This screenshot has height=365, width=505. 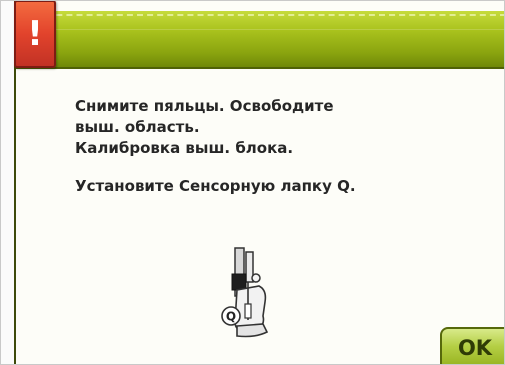 What do you see at coordinates (35, 34) in the screenshot?
I see `warning-exclamation-icon: !` at bounding box center [35, 34].